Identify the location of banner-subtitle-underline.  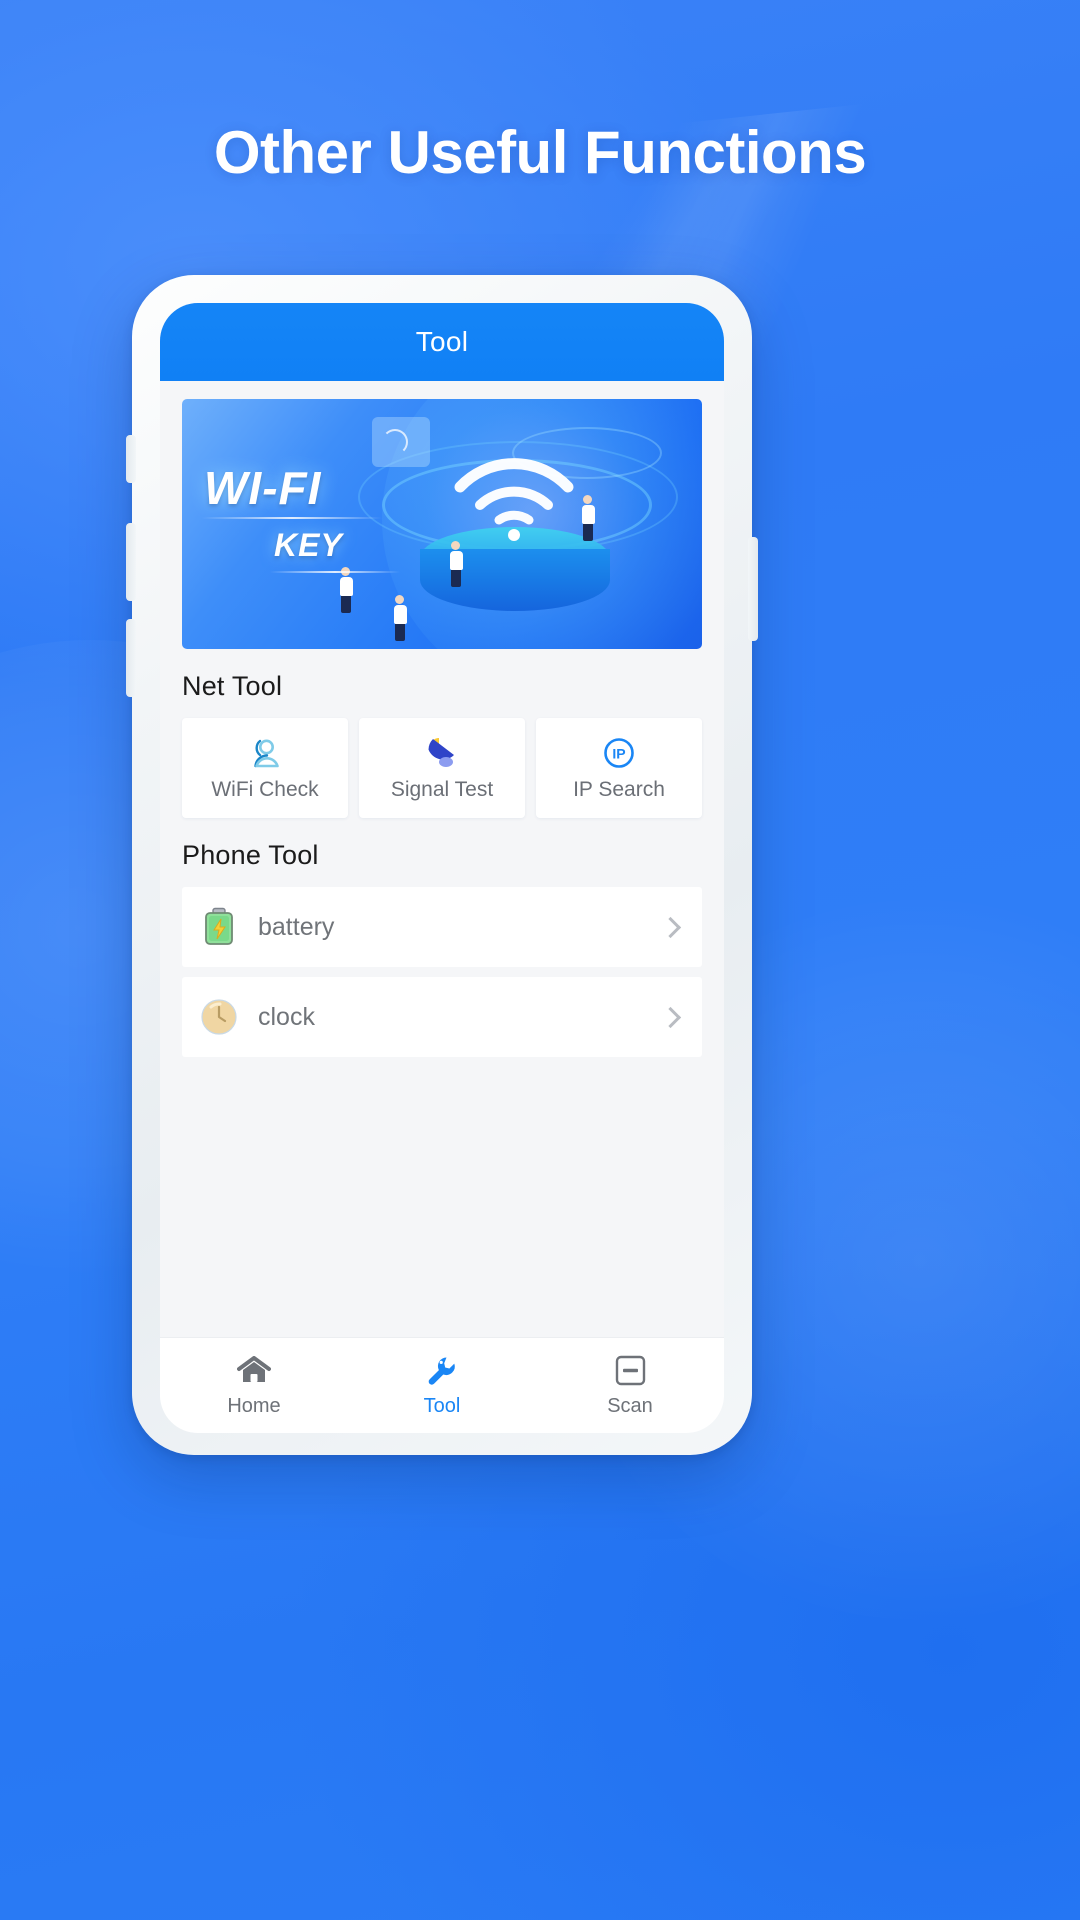
(335, 572).